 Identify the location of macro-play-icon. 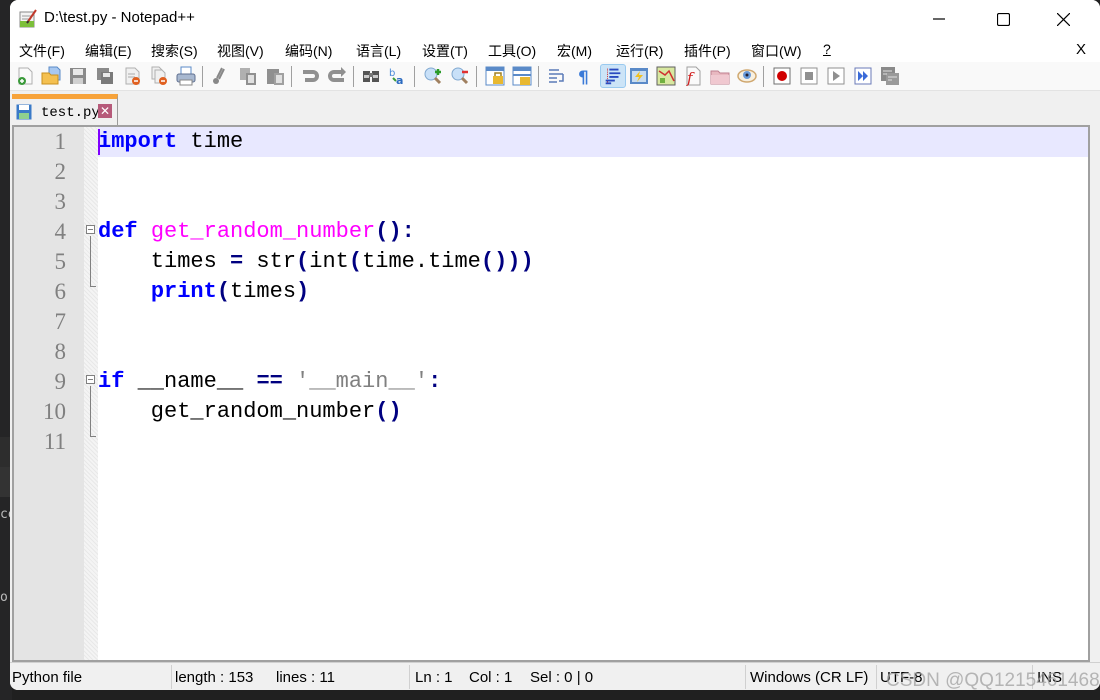
(836, 76).